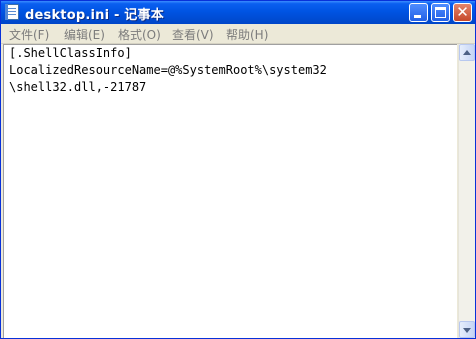 The image size is (476, 339). Describe the element at coordinates (247, 34) in the screenshot. I see `menu-help: 帮助(H)` at that location.